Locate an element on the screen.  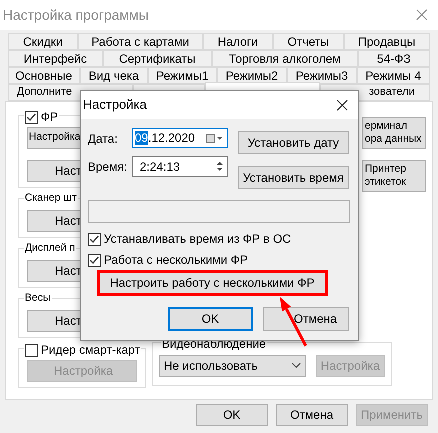
tab-label: Отчеты is located at coordinates (309, 42).